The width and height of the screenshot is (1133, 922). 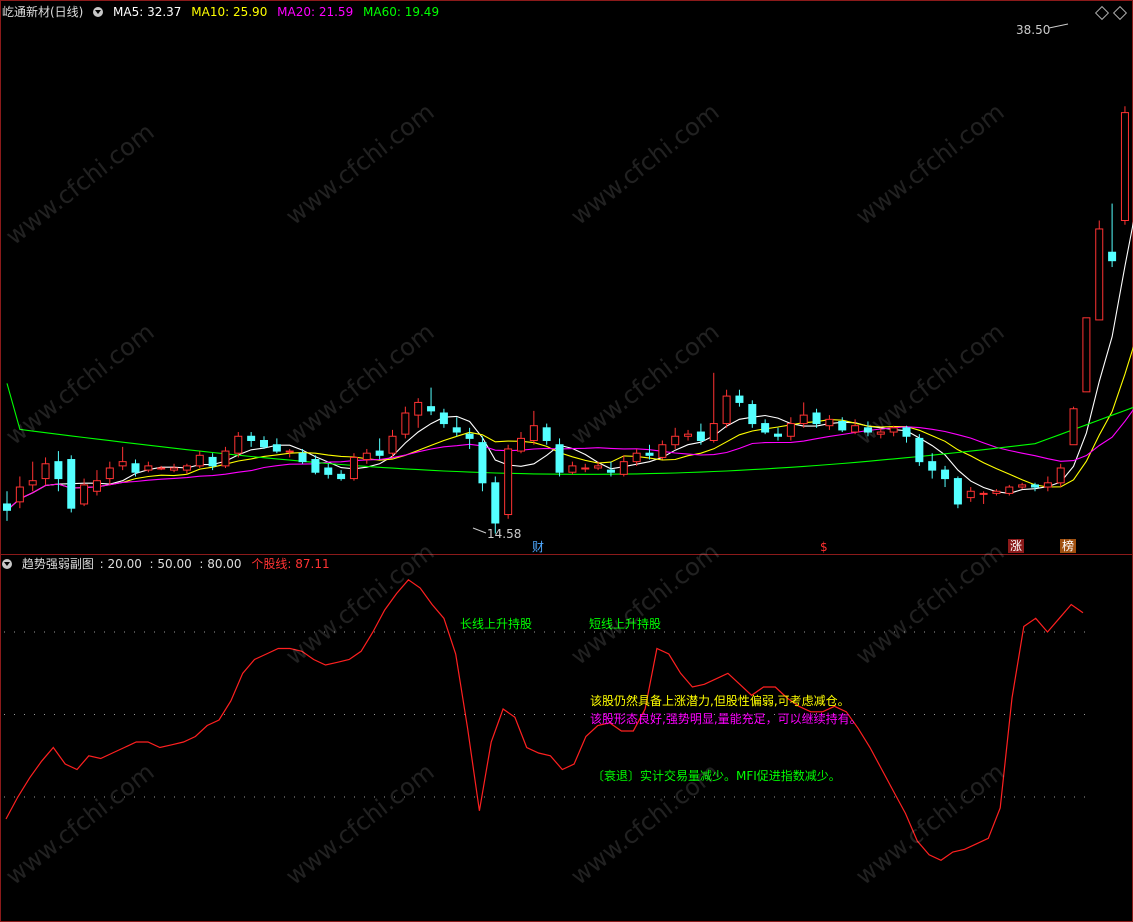 I want to click on gegu-label: 个股线: 87.11, so click(x=290, y=564).